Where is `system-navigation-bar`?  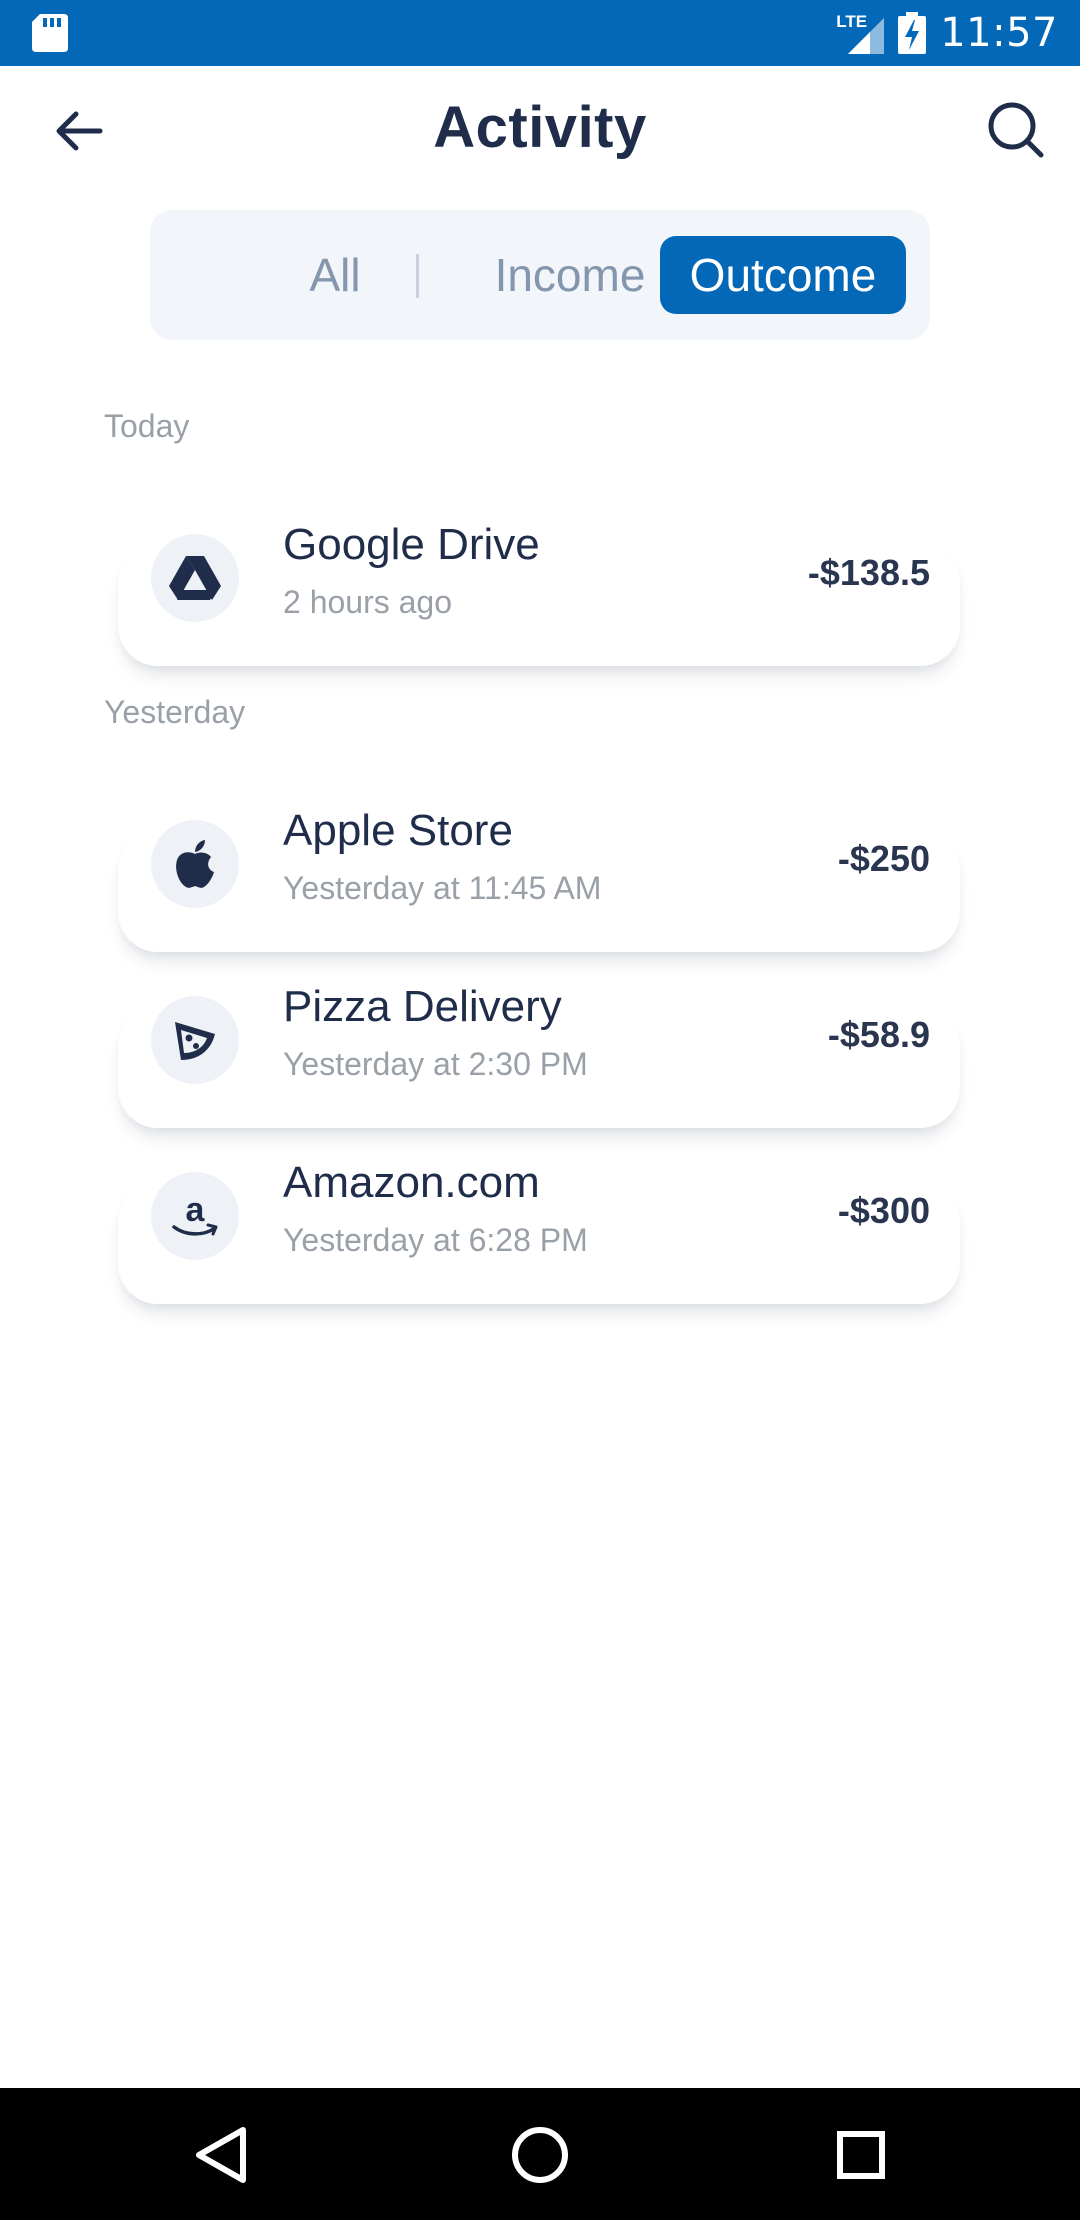
system-navigation-bar is located at coordinates (540, 2154).